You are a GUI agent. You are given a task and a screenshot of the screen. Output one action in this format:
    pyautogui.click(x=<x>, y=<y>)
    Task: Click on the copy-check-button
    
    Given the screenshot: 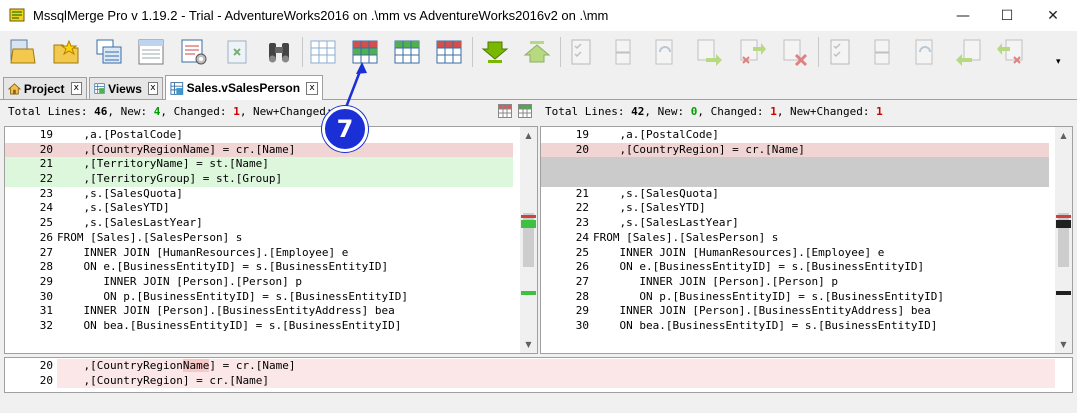 What is the action you would take?
    pyautogui.click(x=582, y=52)
    